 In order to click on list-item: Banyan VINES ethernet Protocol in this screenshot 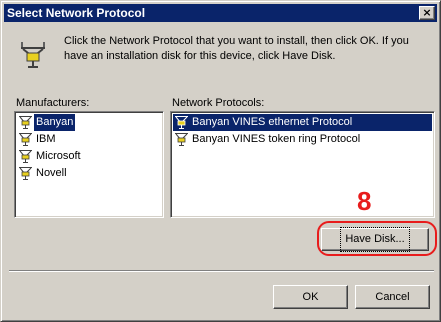, I will do `click(302, 122)`.